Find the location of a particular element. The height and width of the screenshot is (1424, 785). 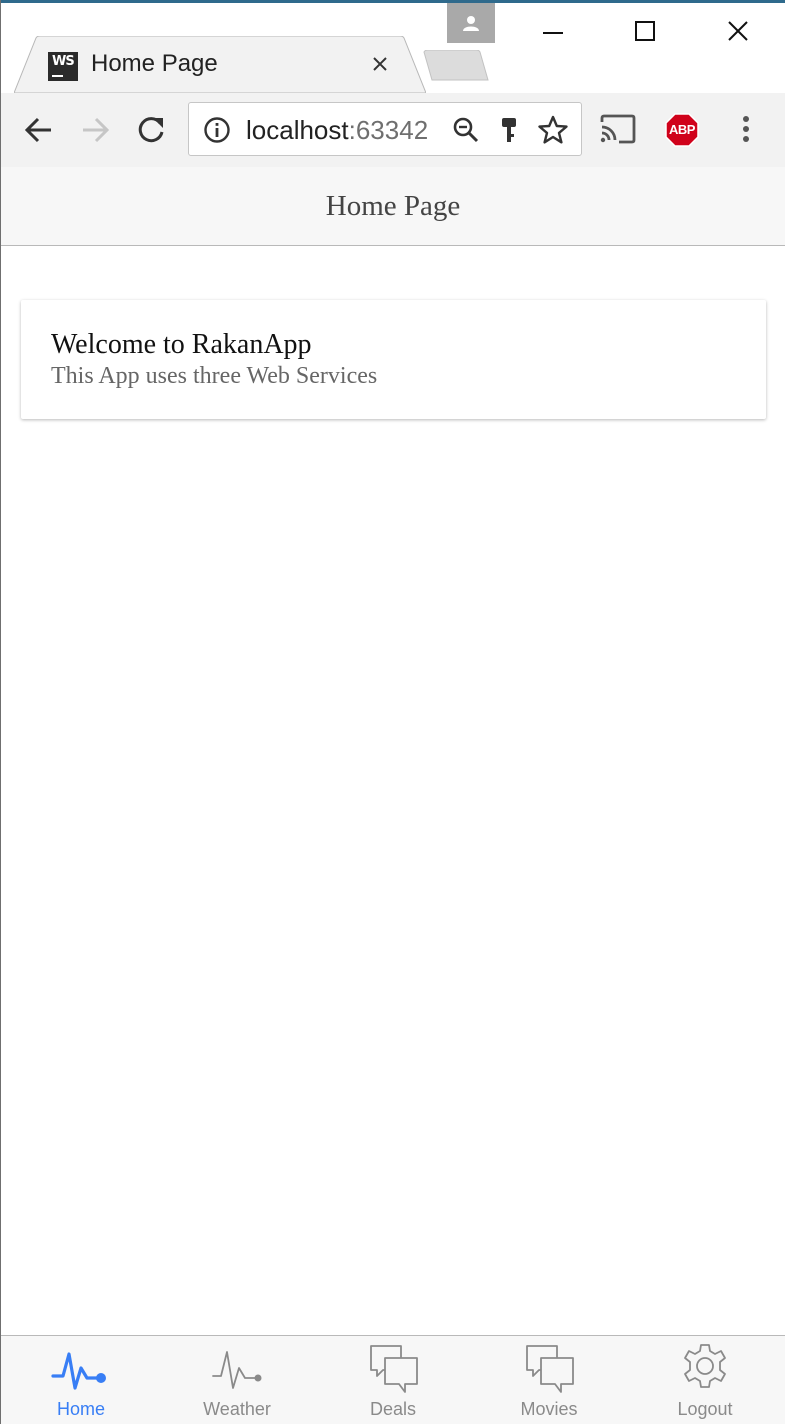

reload-button is located at coordinates (151, 130).